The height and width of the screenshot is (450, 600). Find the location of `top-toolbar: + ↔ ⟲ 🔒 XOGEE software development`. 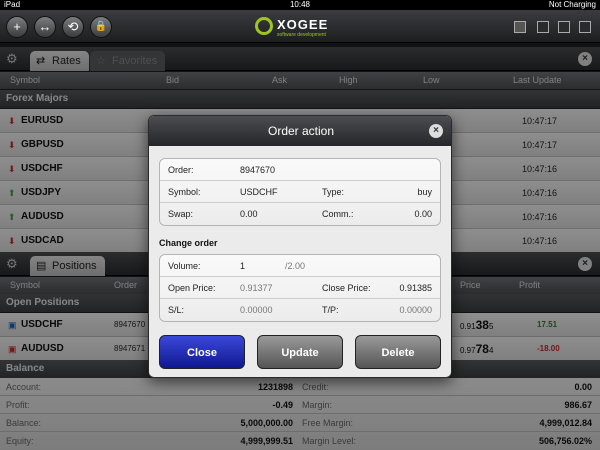

top-toolbar: + ↔ ⟲ 🔒 XOGEE software development is located at coordinates (300, 26).